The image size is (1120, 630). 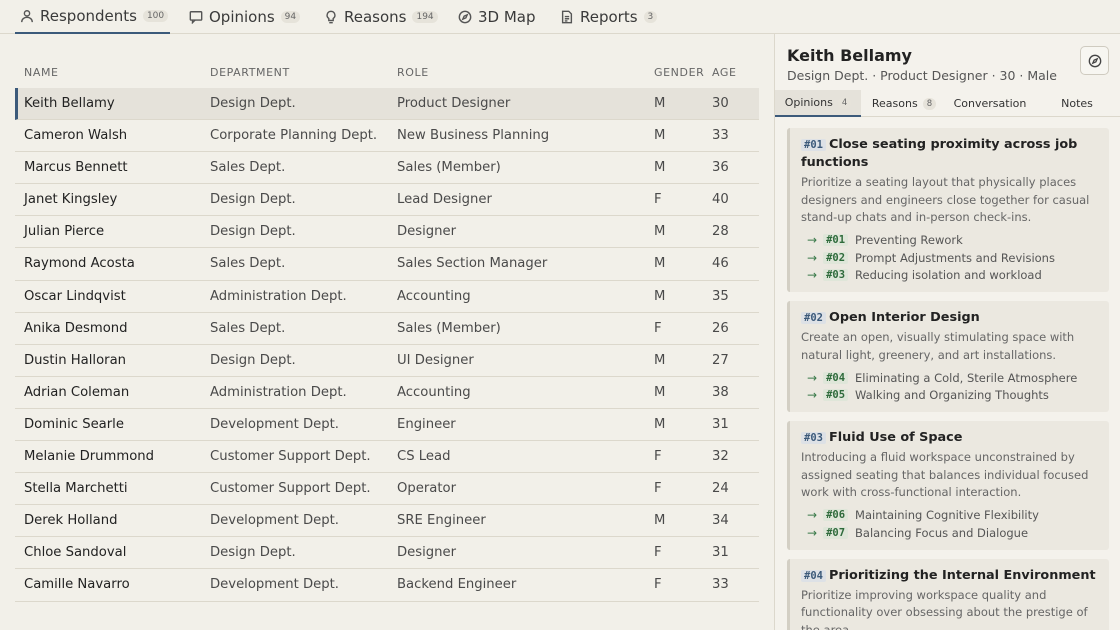 What do you see at coordinates (472, 264) in the screenshot?
I see `cell-role: Sales Section Manager` at bounding box center [472, 264].